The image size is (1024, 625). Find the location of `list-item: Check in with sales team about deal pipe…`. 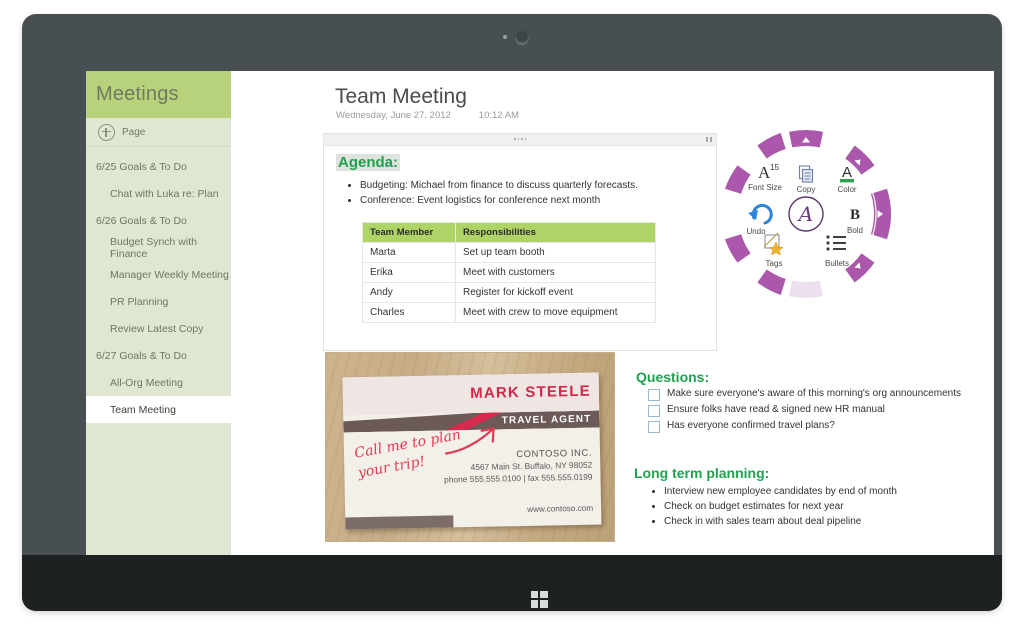

list-item: Check in with sales team about deal pipe… is located at coordinates (829, 521).